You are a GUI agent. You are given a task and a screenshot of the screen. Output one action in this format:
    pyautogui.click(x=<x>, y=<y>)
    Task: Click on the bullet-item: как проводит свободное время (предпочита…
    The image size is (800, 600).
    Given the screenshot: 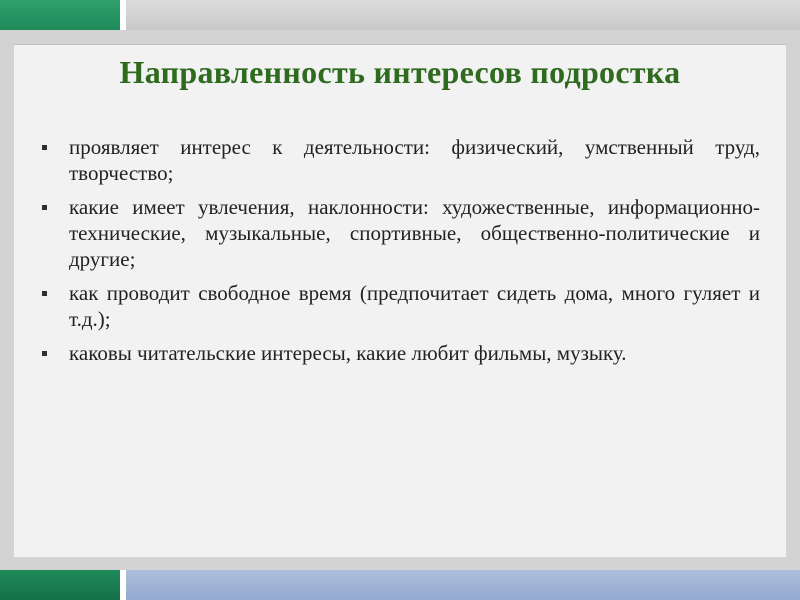 What is the action you would take?
    pyautogui.click(x=400, y=306)
    